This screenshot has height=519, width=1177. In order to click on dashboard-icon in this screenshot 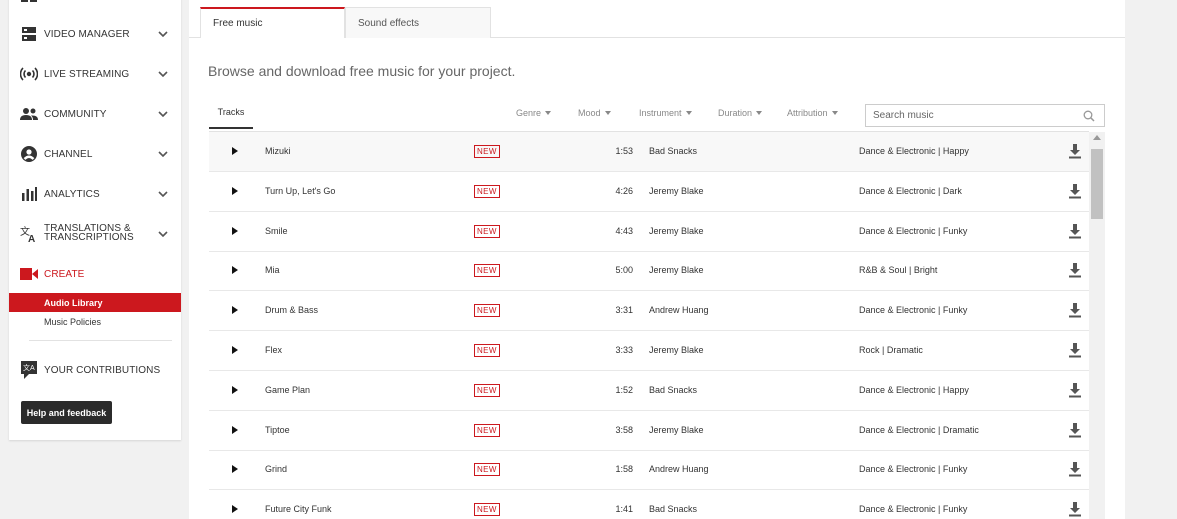, I will do `click(29, 1)`.